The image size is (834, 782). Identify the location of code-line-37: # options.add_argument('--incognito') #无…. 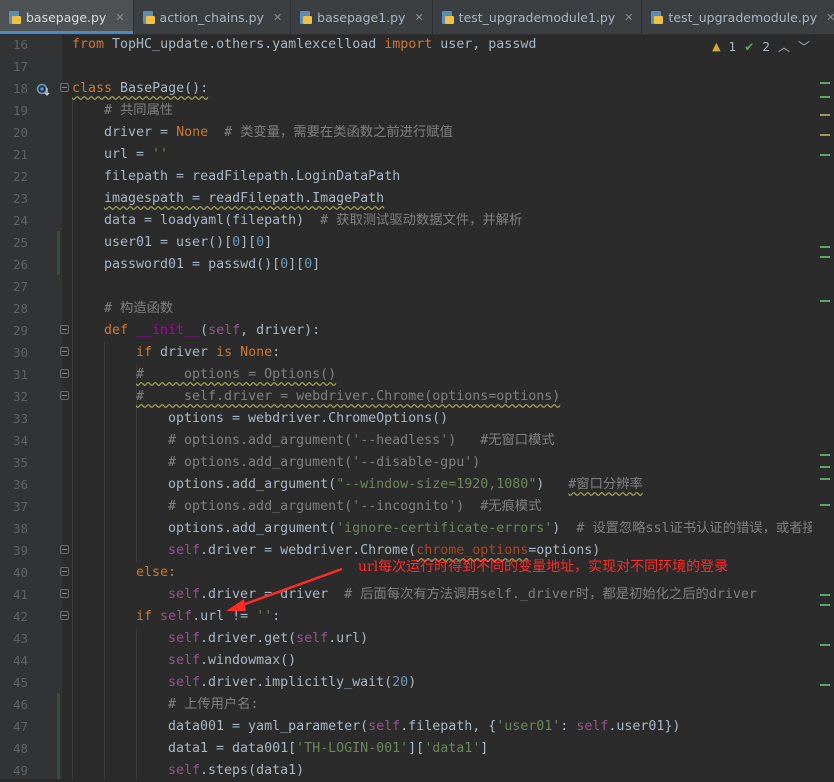
(355, 506).